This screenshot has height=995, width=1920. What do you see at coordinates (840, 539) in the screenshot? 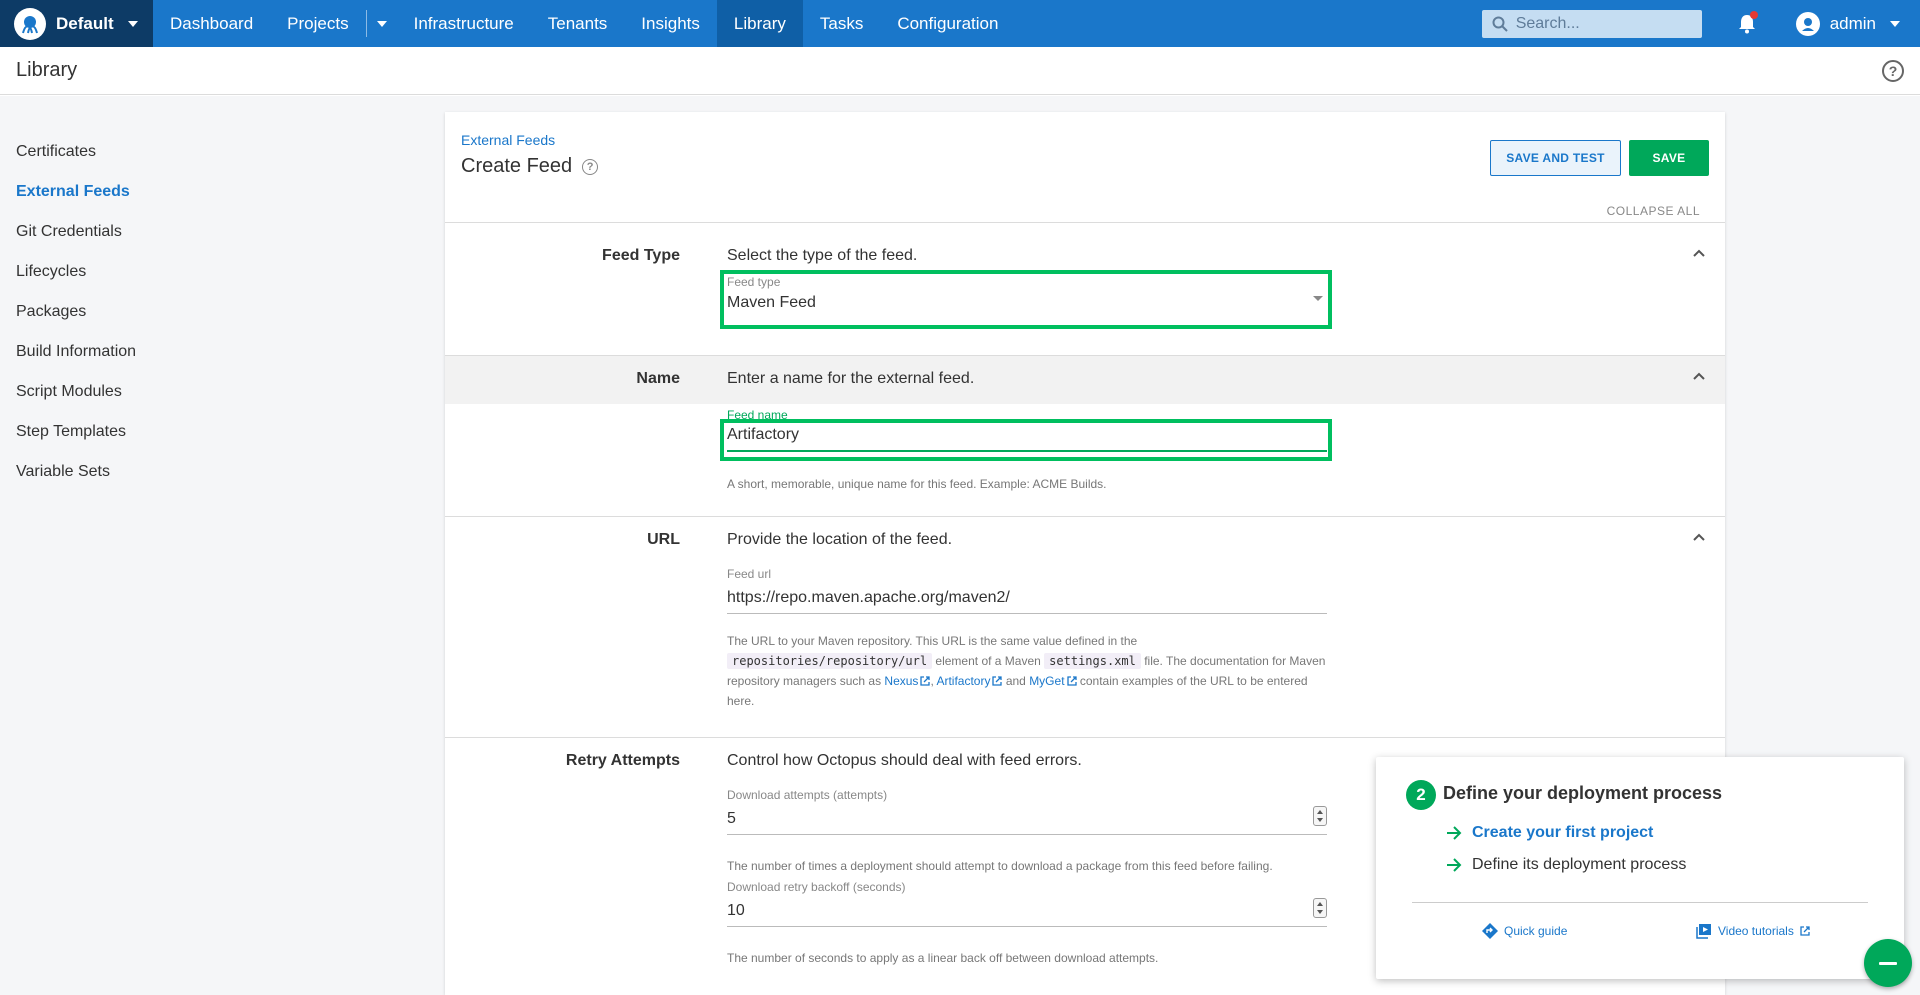
I see `section-description: Provide the location of the feed.` at bounding box center [840, 539].